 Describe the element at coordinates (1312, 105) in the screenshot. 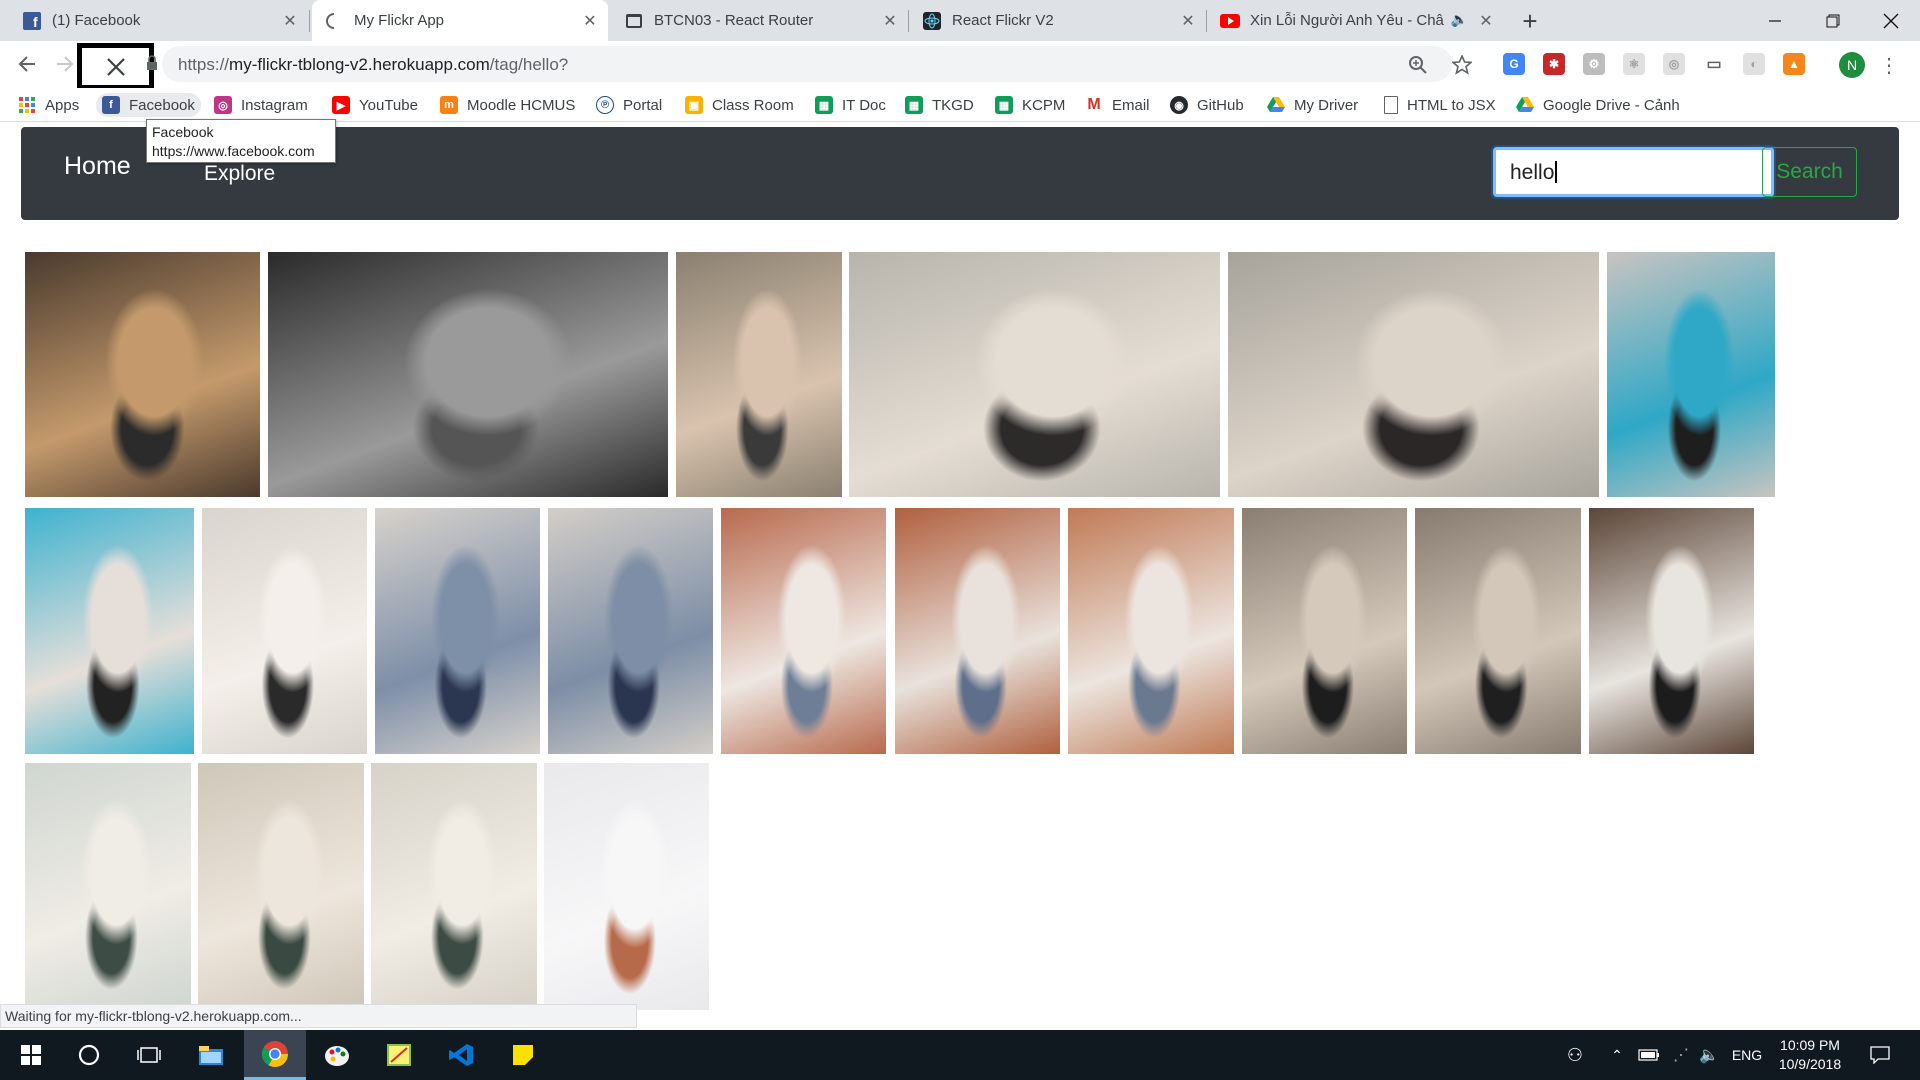

I see `bookmark-my-driver: My Driver` at that location.